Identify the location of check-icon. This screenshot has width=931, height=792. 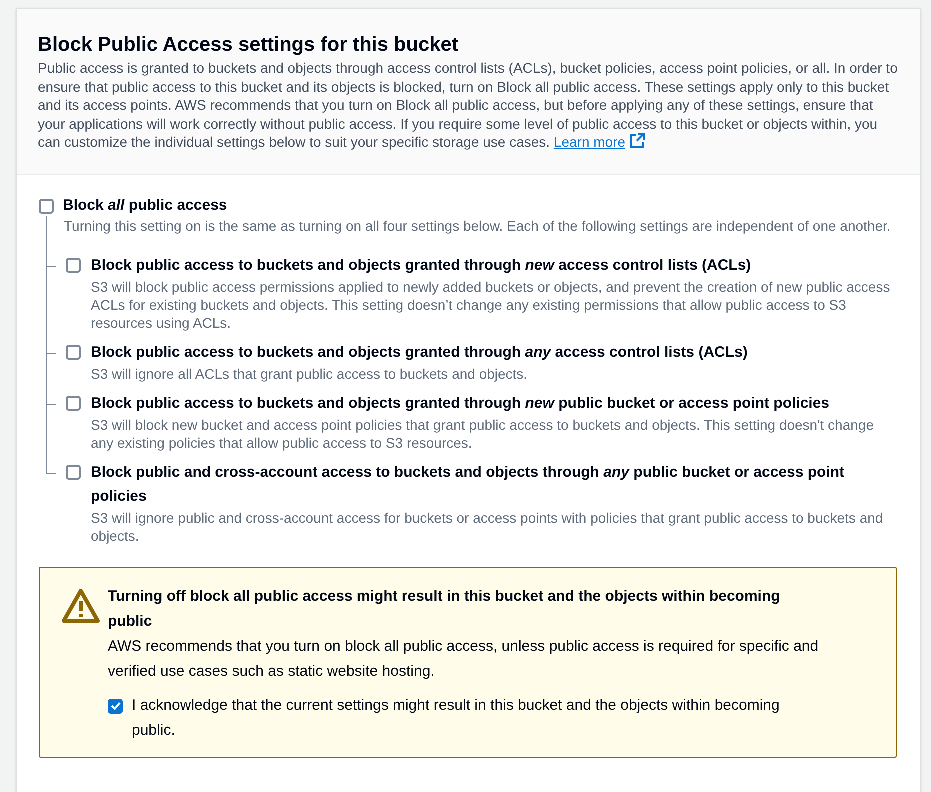
(115, 706).